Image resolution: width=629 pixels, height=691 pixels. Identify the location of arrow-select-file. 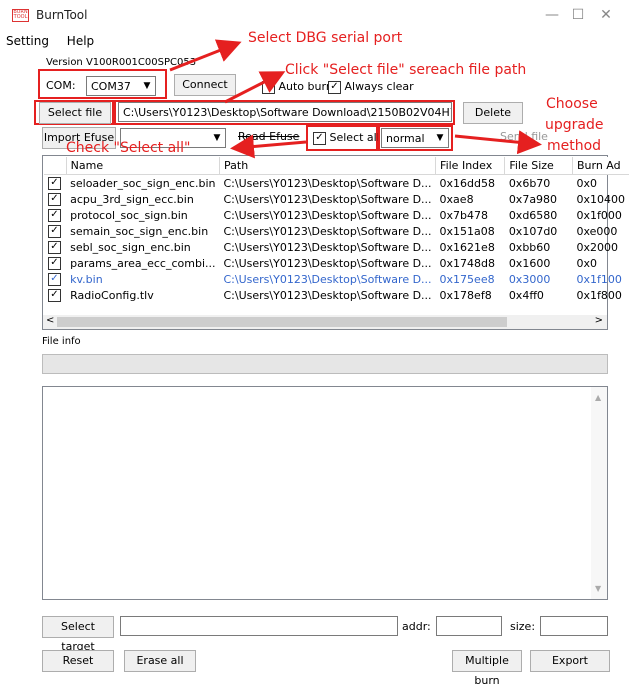
(255, 87).